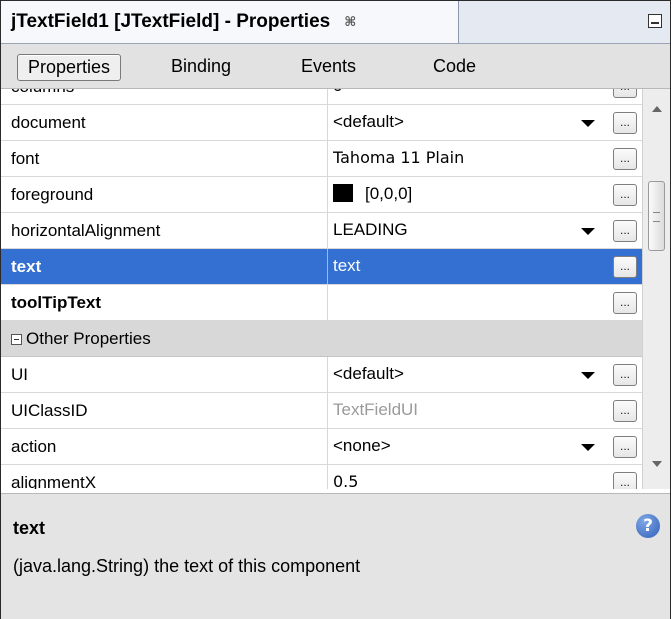  I want to click on minimize-icon, so click(655, 21).